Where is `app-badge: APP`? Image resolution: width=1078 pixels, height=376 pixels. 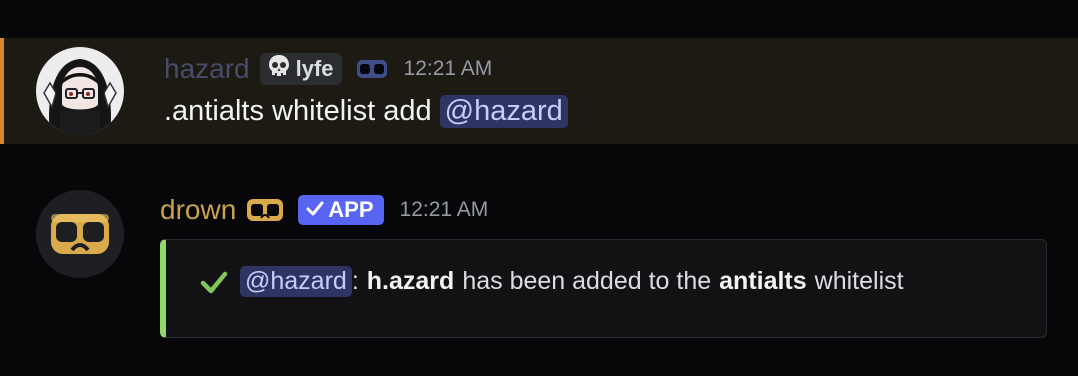 app-badge: APP is located at coordinates (341, 210).